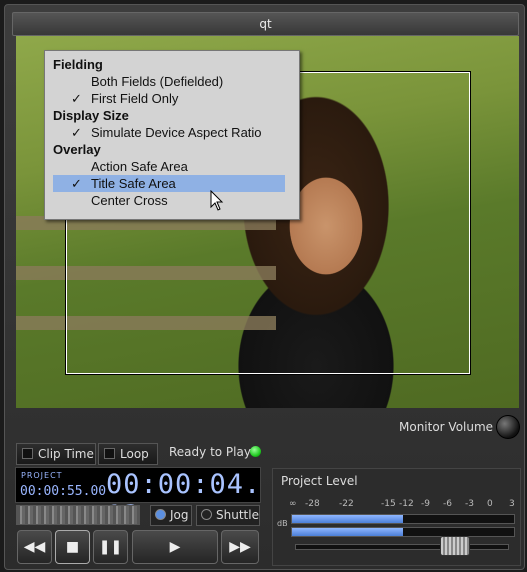  Describe the element at coordinates (133, 183) in the screenshot. I see `menu-item-title-safe: Title Safe Area` at that location.